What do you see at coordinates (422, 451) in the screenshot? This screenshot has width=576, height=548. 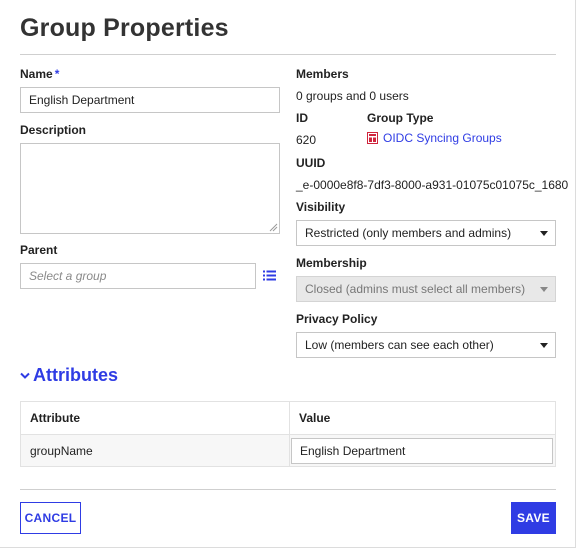 I see `attribute-value-input: English Department` at bounding box center [422, 451].